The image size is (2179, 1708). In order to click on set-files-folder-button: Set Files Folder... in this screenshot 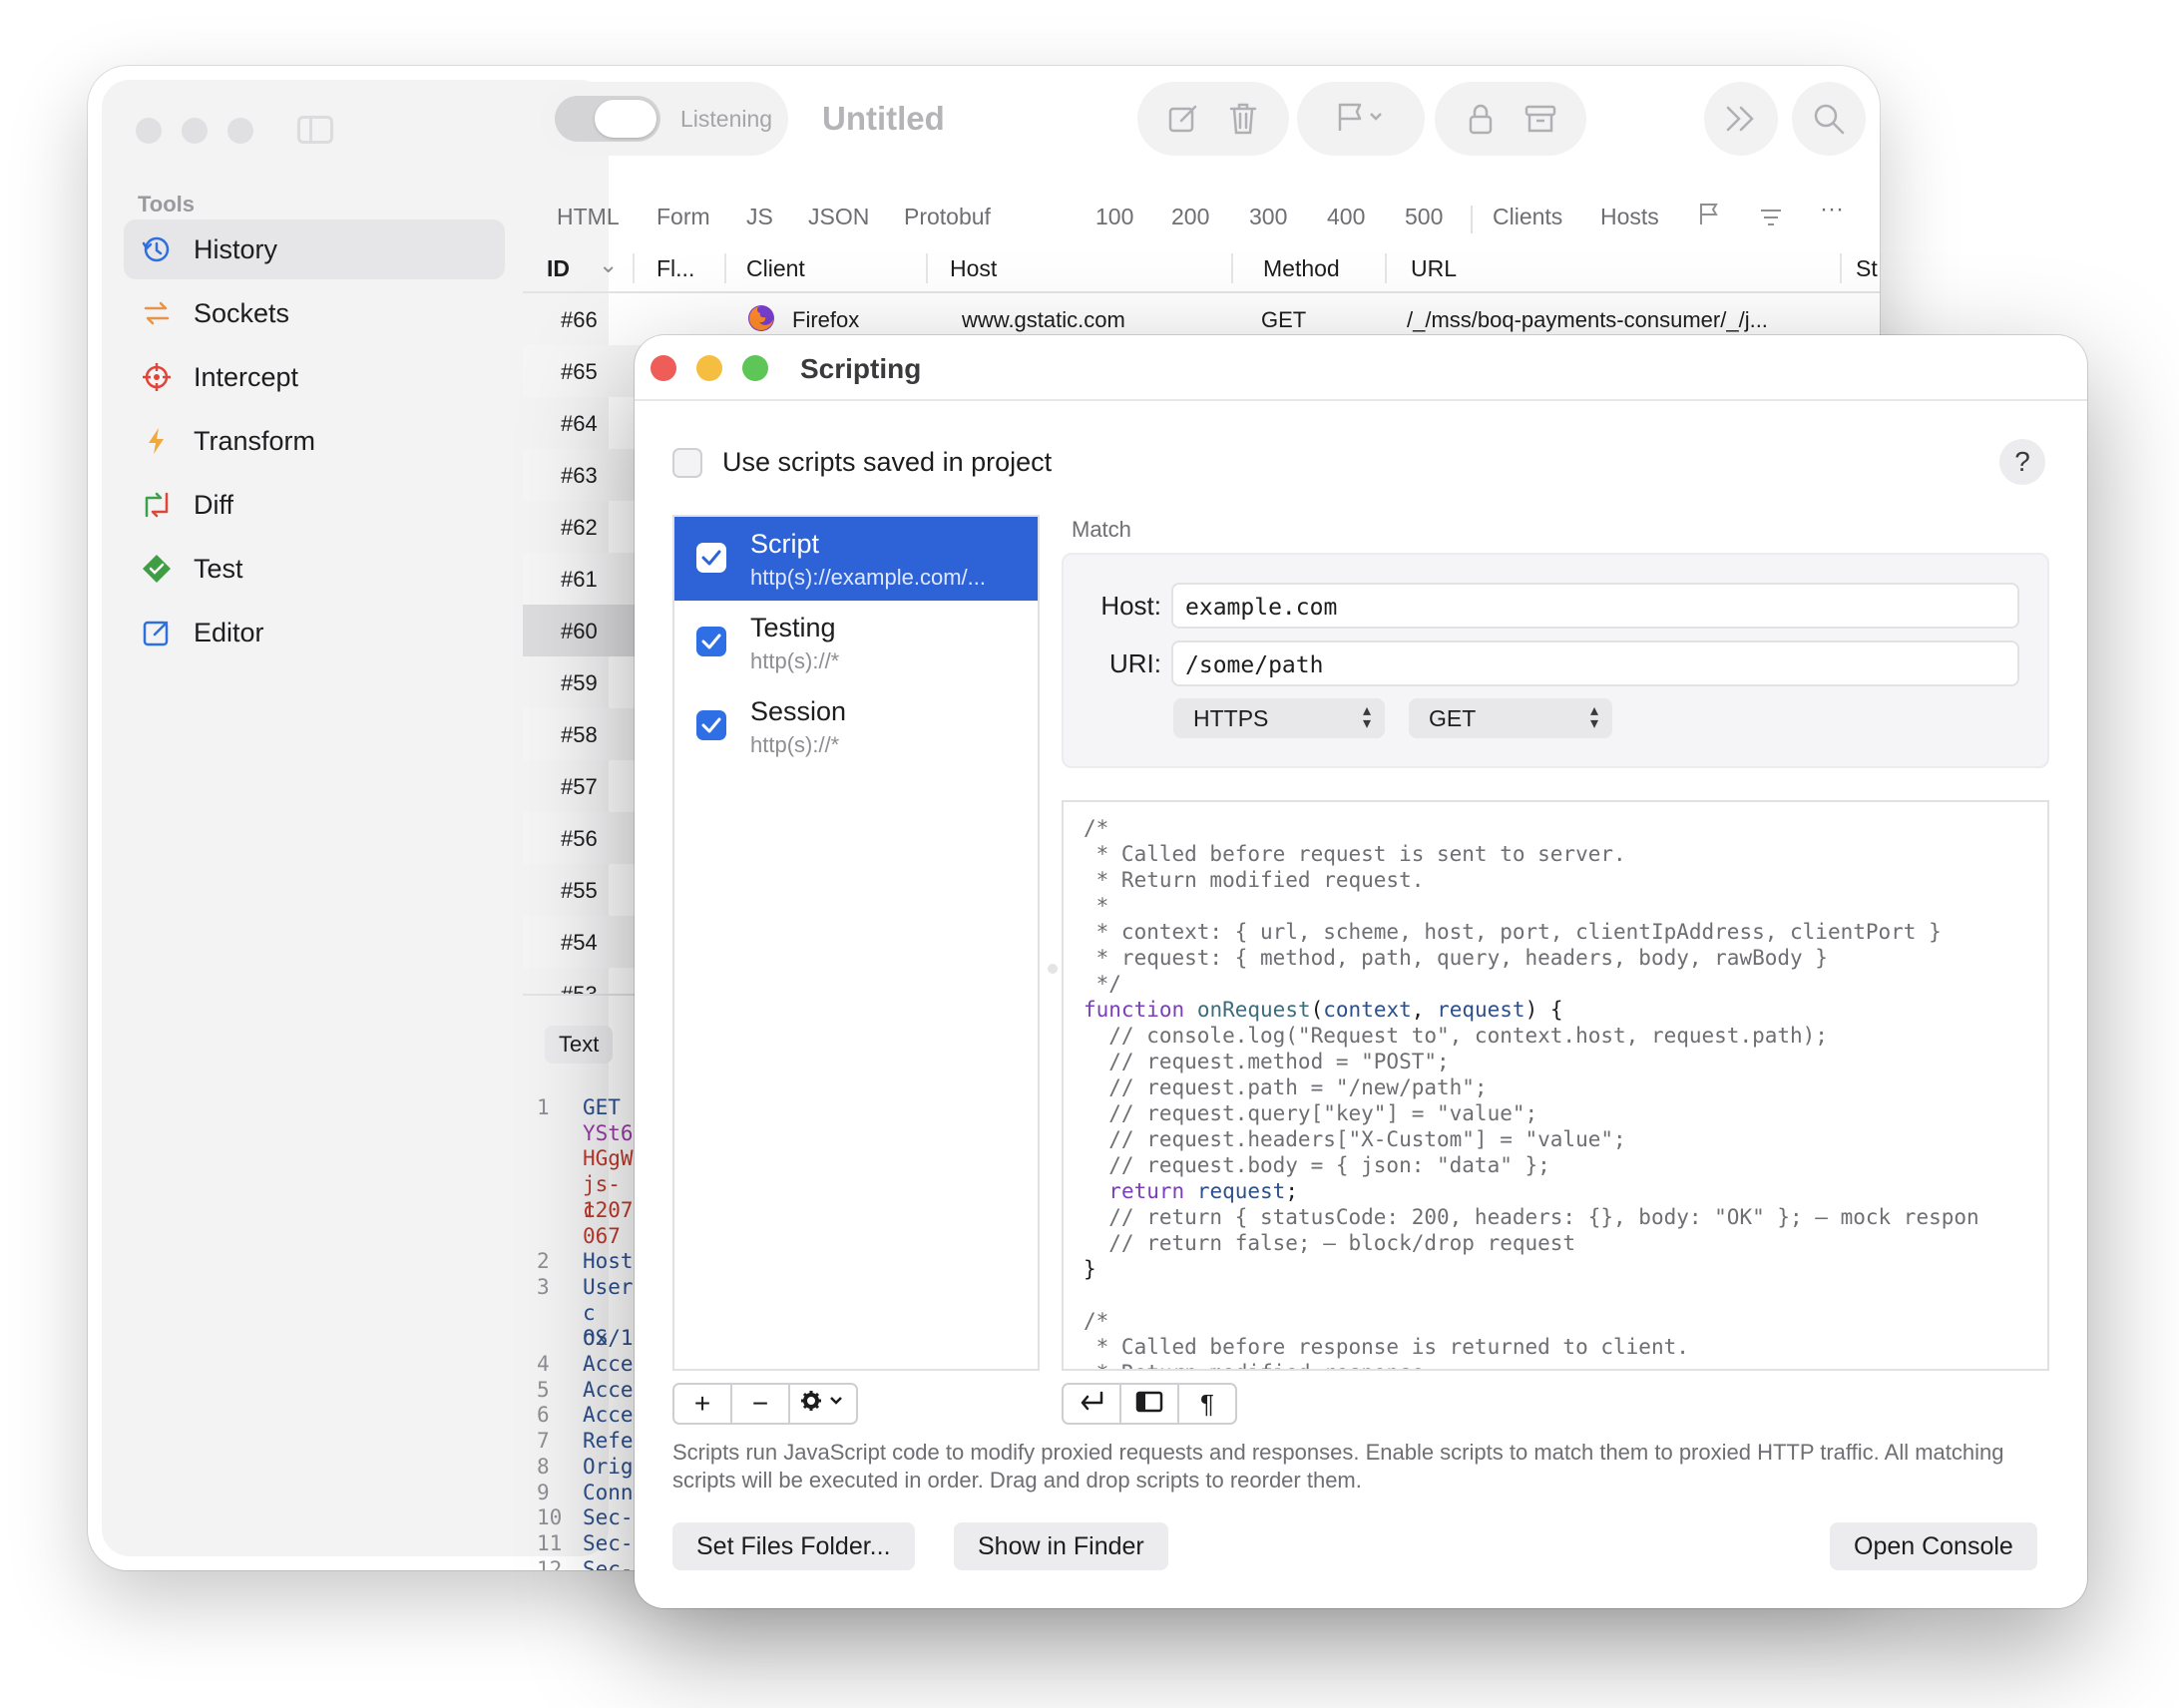, I will do `click(793, 1546)`.